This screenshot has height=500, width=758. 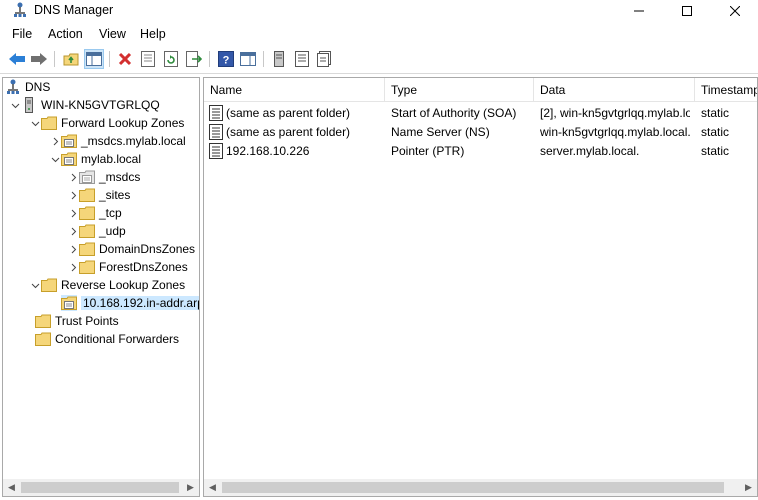 What do you see at coordinates (125, 59) in the screenshot?
I see `delete-icon` at bounding box center [125, 59].